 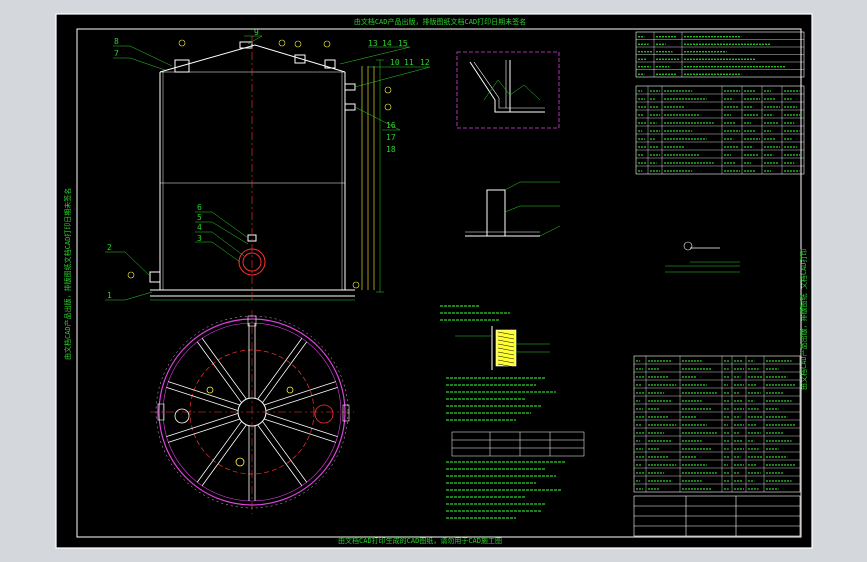 What do you see at coordinates (440, 21) in the screenshot?
I see `top-banner: 由文档CAD产品出版，排版图纸文档CAD打印日期未签名` at bounding box center [440, 21].